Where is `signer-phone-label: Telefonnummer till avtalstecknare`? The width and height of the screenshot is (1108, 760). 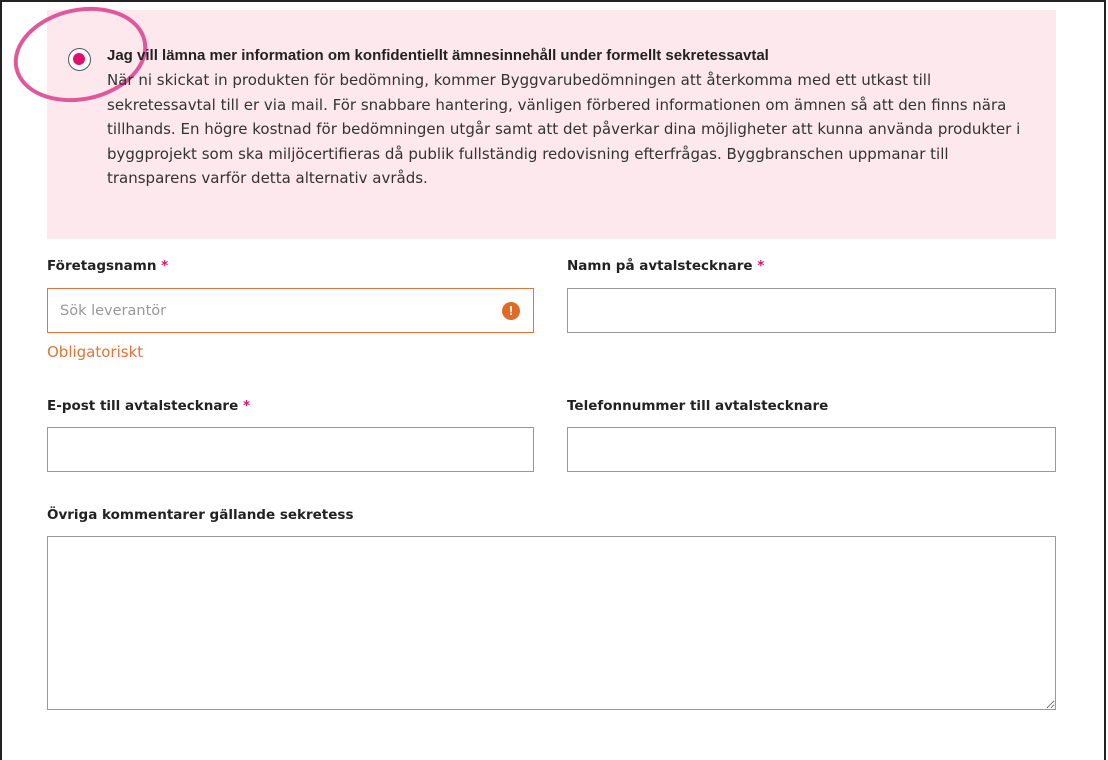 signer-phone-label: Telefonnummer till avtalstecknare is located at coordinates (697, 406).